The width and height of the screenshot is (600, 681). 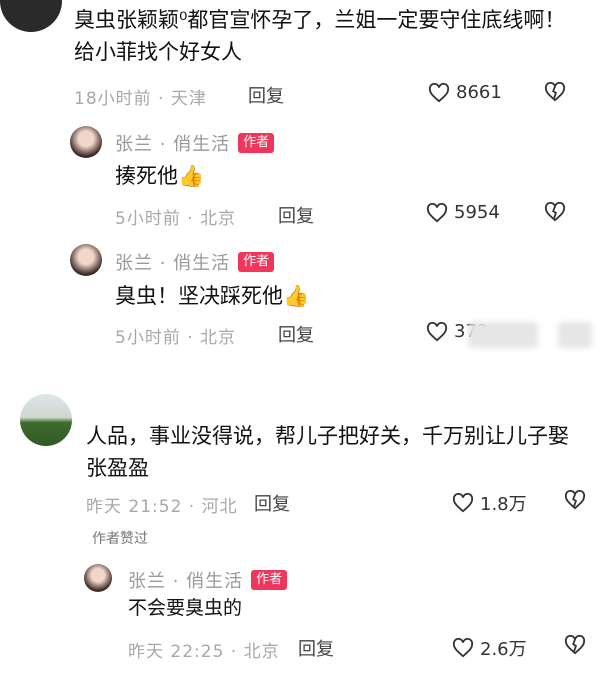 What do you see at coordinates (120, 539) in the screenshot?
I see `author-liked-label: 作者赞过` at bounding box center [120, 539].